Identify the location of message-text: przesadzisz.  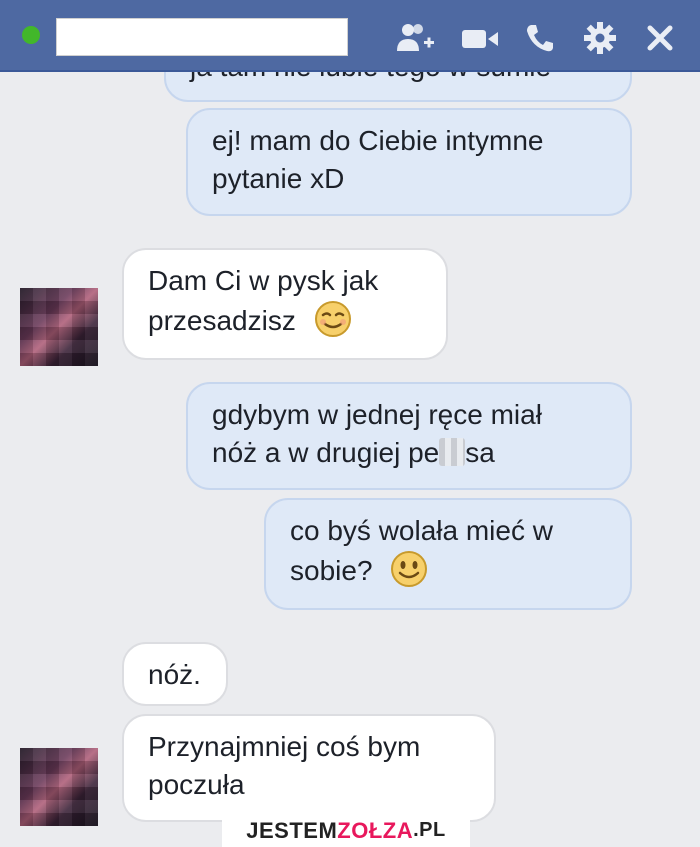
(222, 320).